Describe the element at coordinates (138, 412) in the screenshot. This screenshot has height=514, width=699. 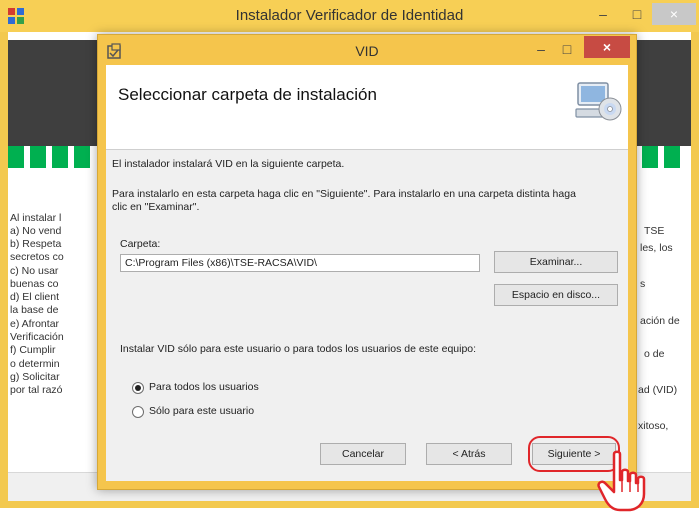
I see `radio-this-user` at that location.